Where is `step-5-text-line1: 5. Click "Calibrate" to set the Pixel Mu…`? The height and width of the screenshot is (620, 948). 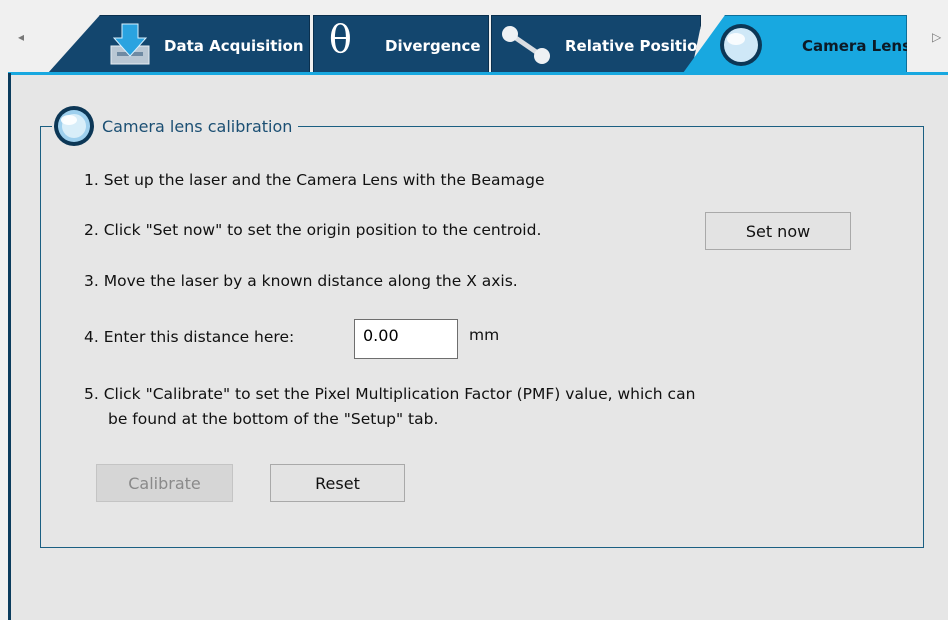
step-5-text-line1: 5. Click "Calibrate" to set the Pixel Mu… is located at coordinates (390, 394).